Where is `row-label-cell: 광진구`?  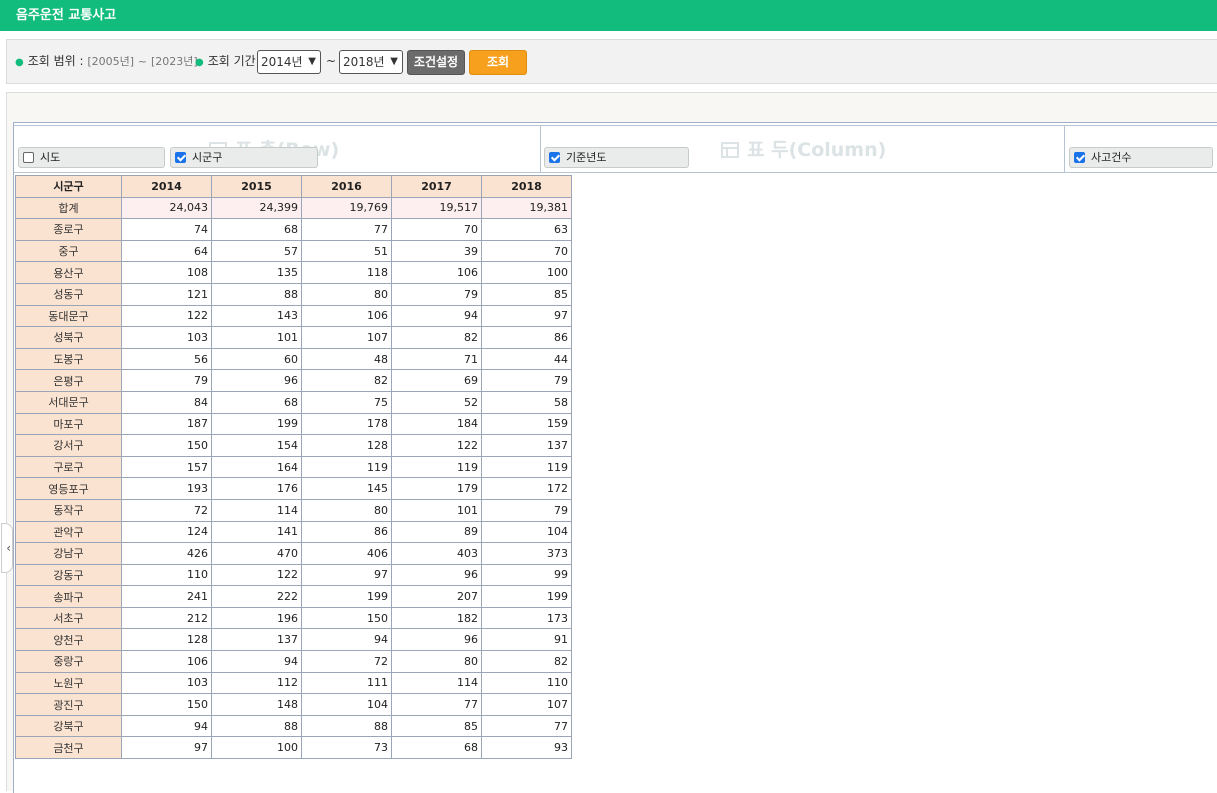
row-label-cell: 광진구 is located at coordinates (68, 704).